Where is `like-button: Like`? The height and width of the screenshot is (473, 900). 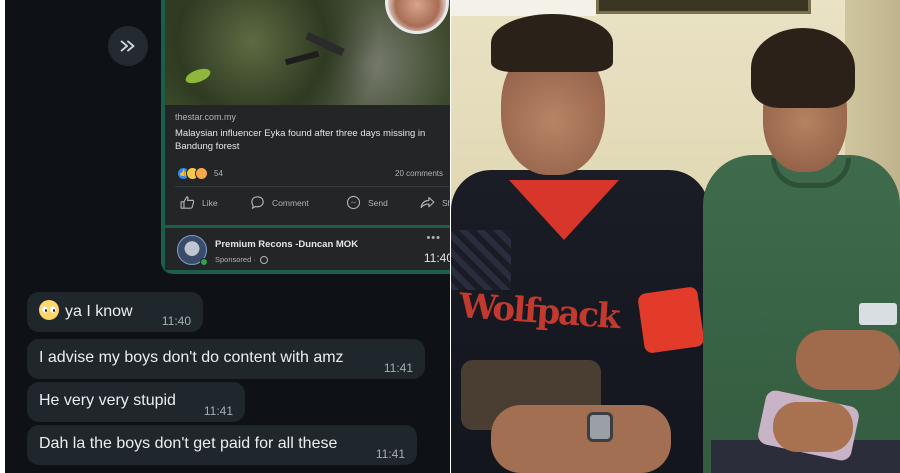 like-button: Like is located at coordinates (198, 202).